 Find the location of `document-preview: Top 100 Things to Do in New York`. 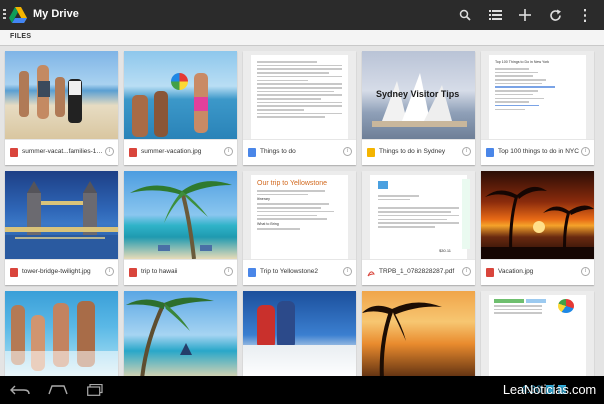

document-preview: Top 100 Things to Do in New York is located at coordinates (537, 97).